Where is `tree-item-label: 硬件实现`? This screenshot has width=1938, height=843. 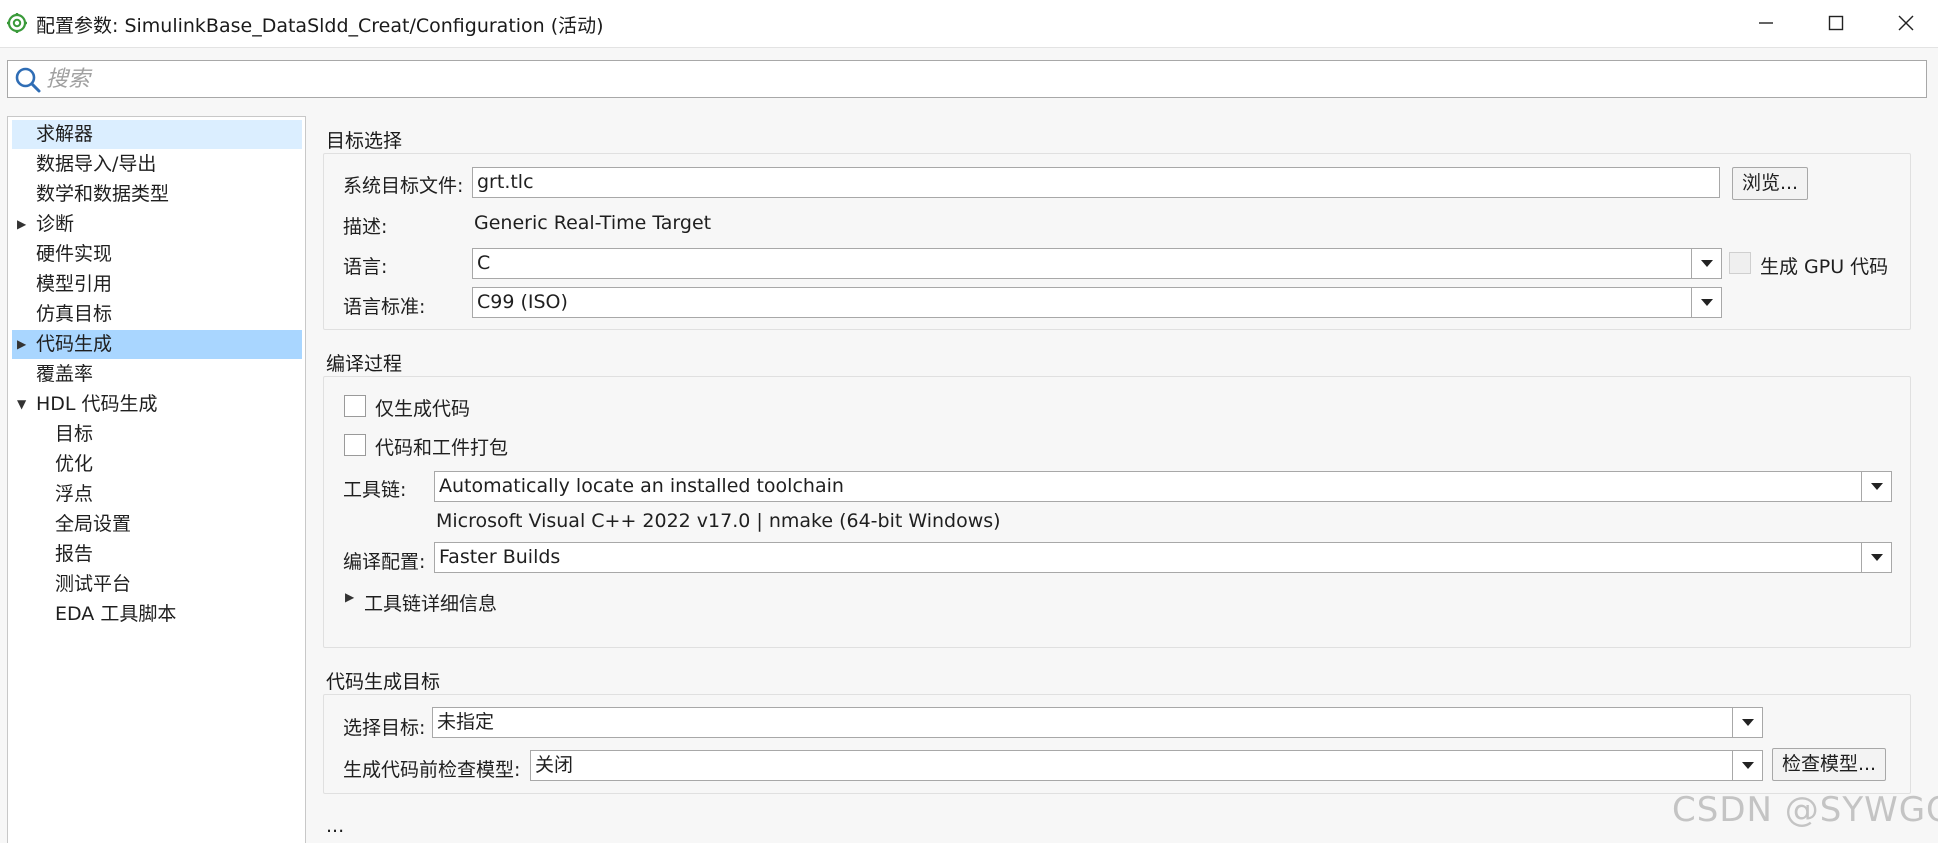
tree-item-label: 硬件实现 is located at coordinates (74, 254).